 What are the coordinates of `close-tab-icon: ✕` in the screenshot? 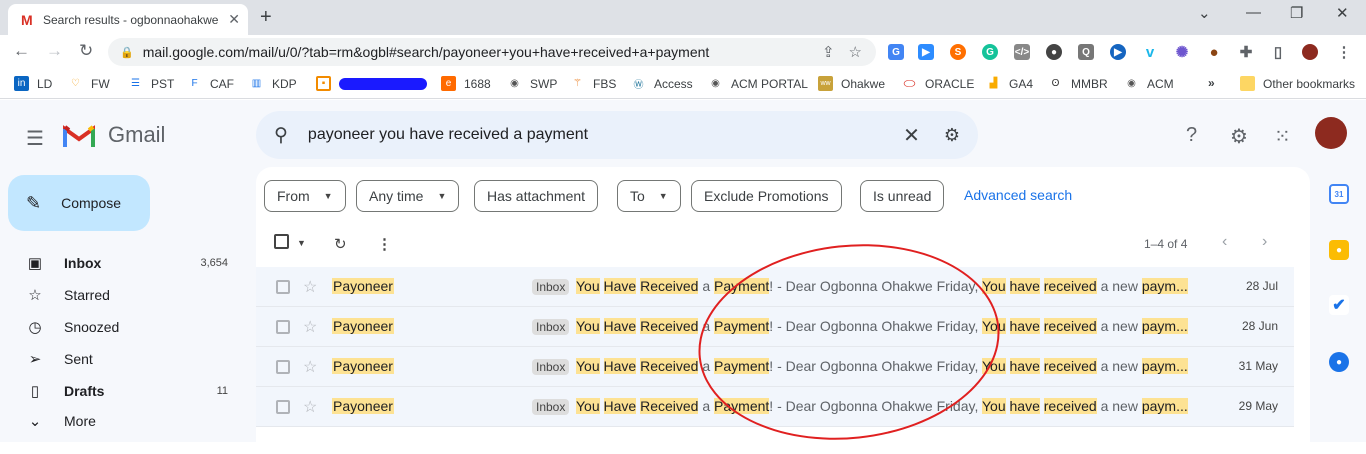 It's located at (234, 19).